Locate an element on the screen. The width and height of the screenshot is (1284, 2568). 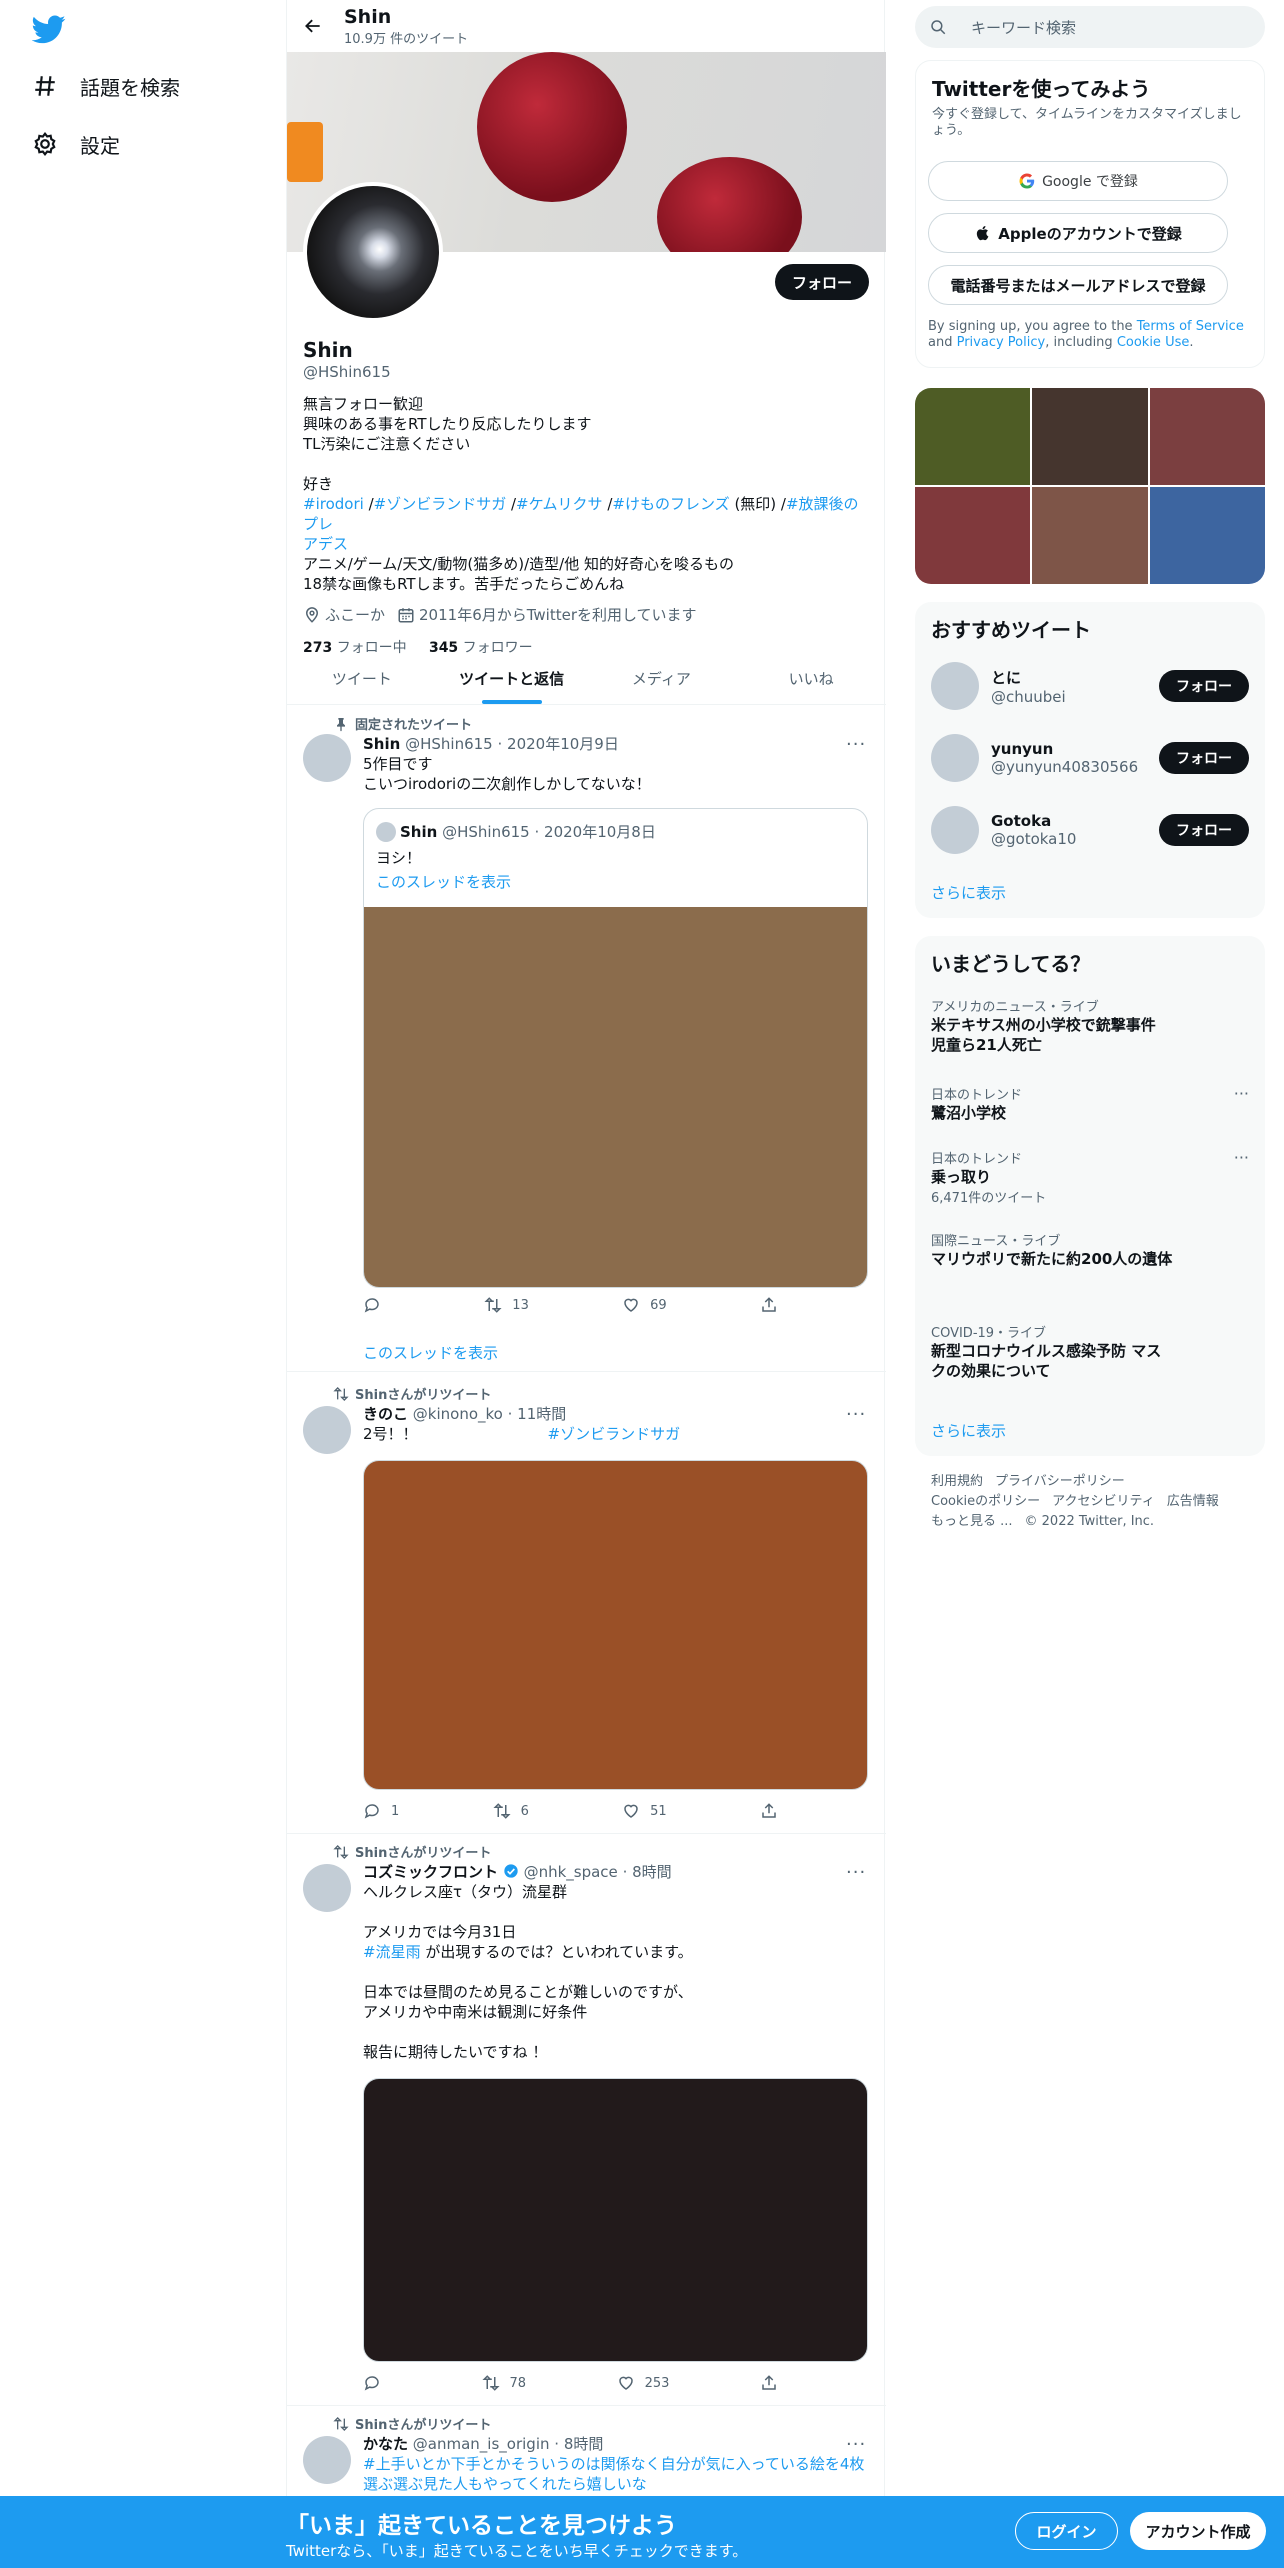
trend-item: 国際ニュース・ライブ マリウポリで新たに約200人の遺体 is located at coordinates (1090, 1249).